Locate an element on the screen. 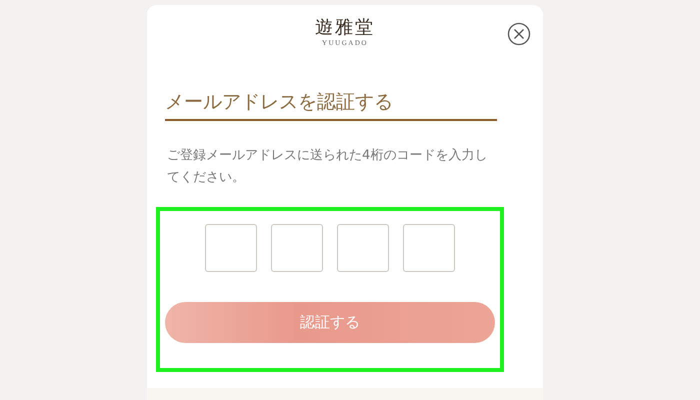 Image resolution: width=700 pixels, height=400 pixels. instruction-text: ご登録メールアドレスに送られた4桁のコードを入力してください。 is located at coordinates (327, 167).